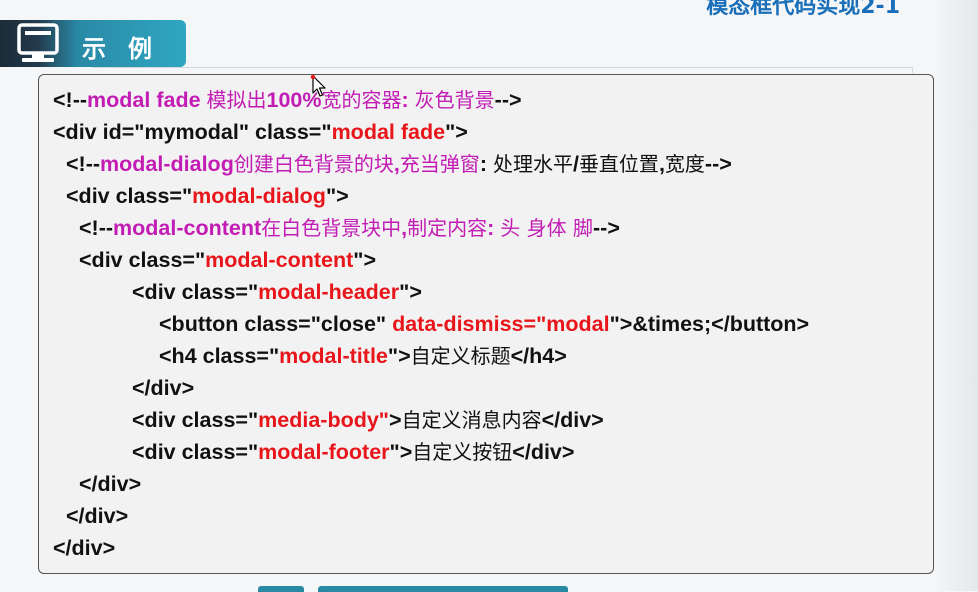 Image resolution: width=978 pixels, height=592 pixels. I want to click on code-line-13: </div>, so click(110, 484).